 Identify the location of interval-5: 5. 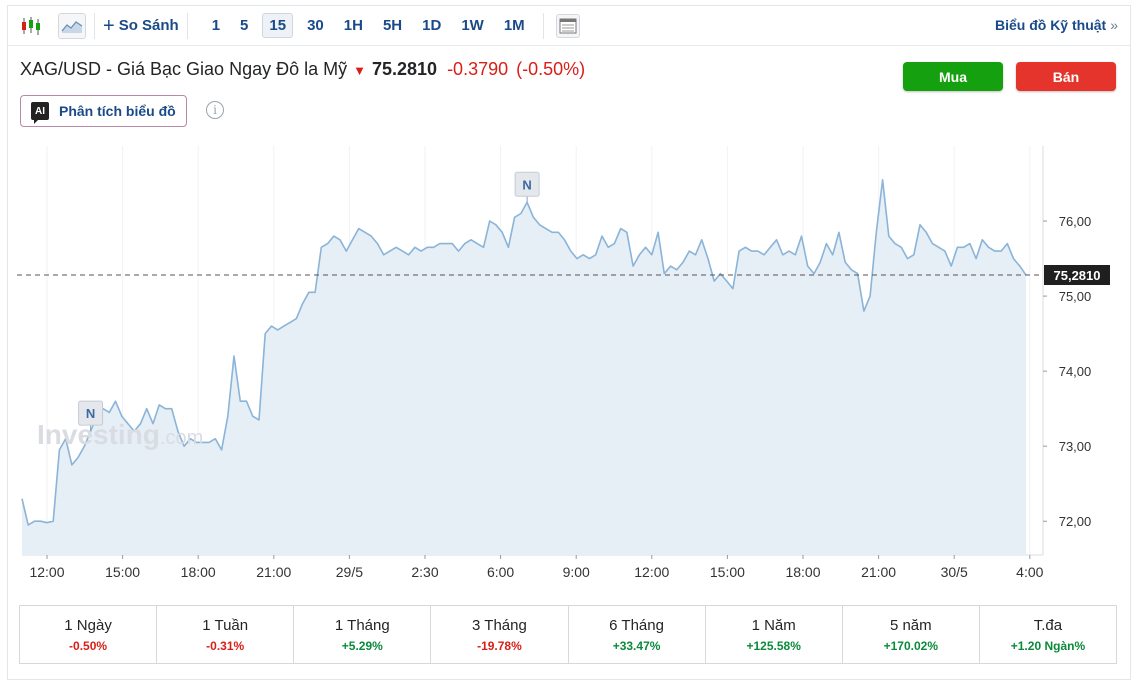
(244, 25).